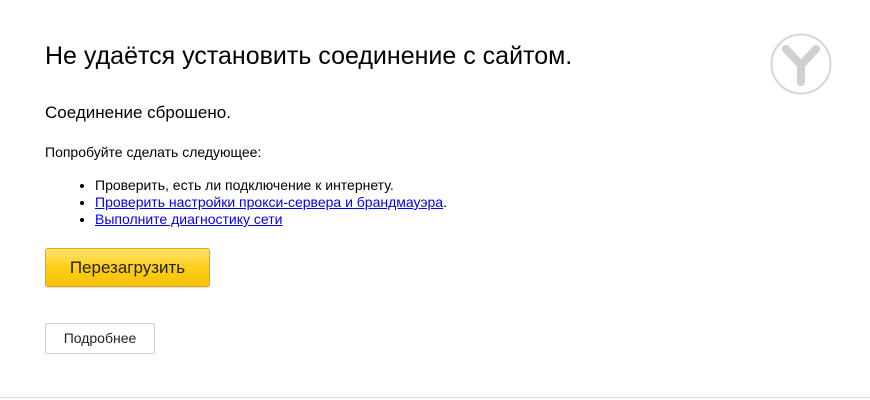 The height and width of the screenshot is (400, 870). What do you see at coordinates (100, 338) in the screenshot?
I see `details-button: Подробнее` at bounding box center [100, 338].